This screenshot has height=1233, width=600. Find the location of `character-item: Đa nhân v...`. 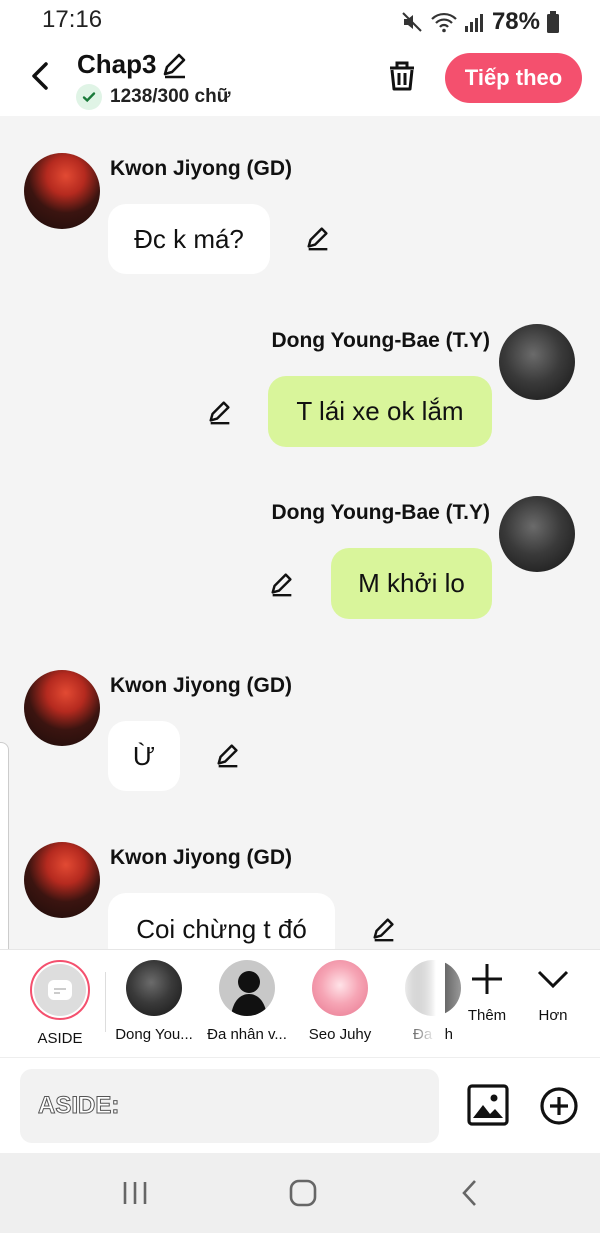

character-item: Đa nhân v... is located at coordinates (247, 1001).